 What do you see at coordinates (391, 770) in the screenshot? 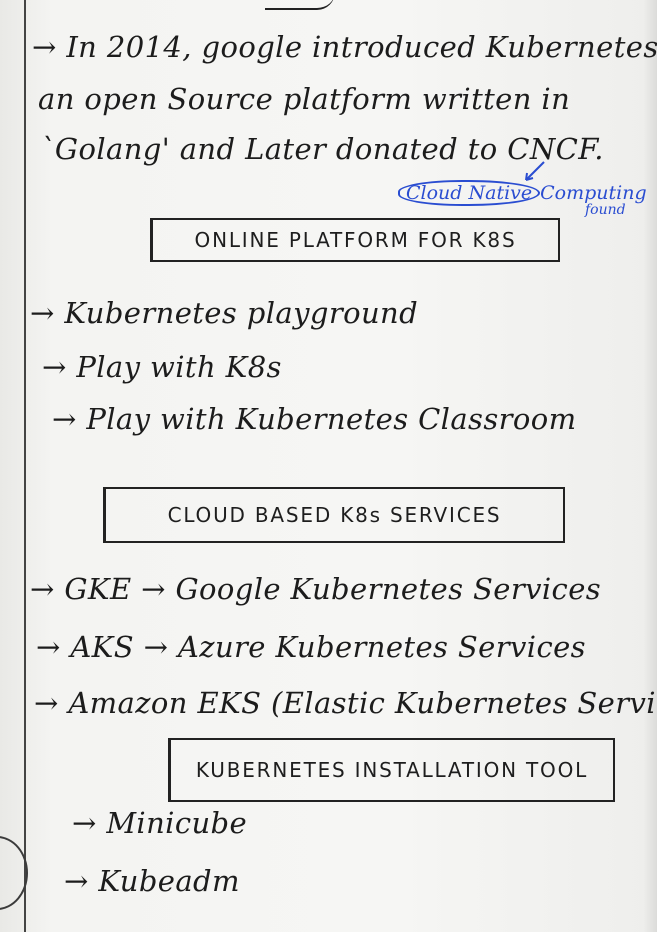
I see `installation-tool-heading: KUBERNETES INSTALLATION TOOL` at bounding box center [391, 770].